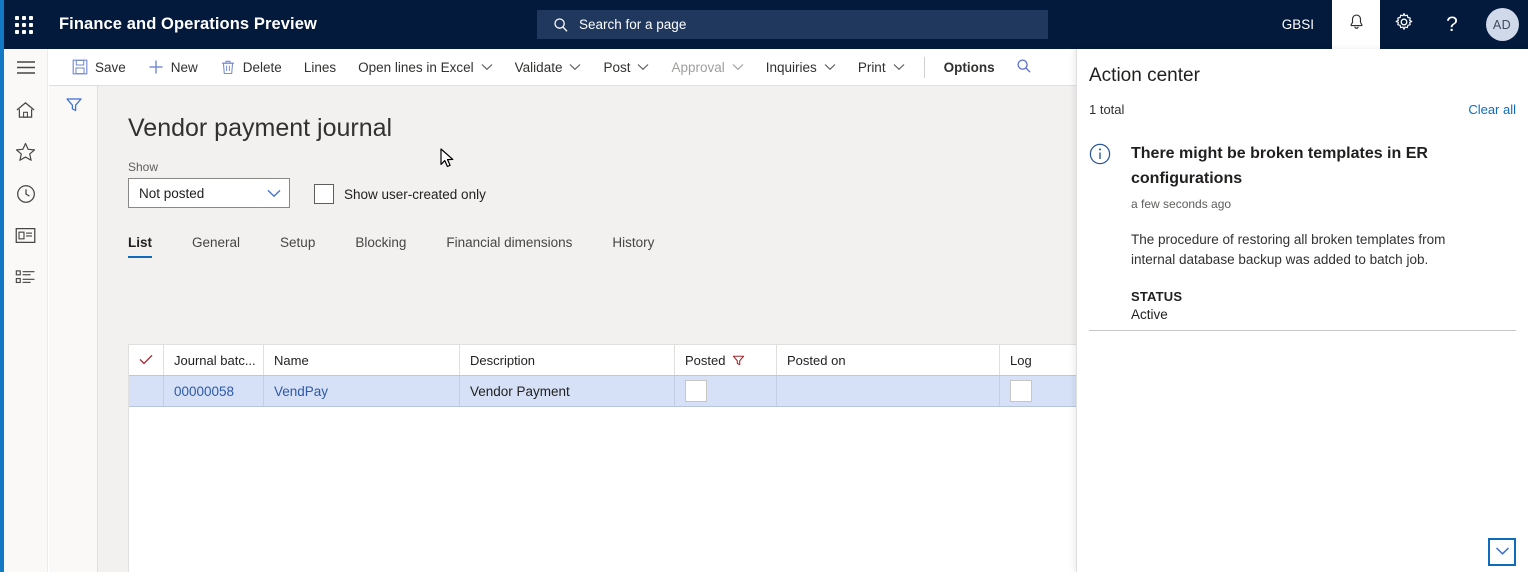  What do you see at coordinates (633, 246) in the screenshot?
I see `tab-history: History` at bounding box center [633, 246].